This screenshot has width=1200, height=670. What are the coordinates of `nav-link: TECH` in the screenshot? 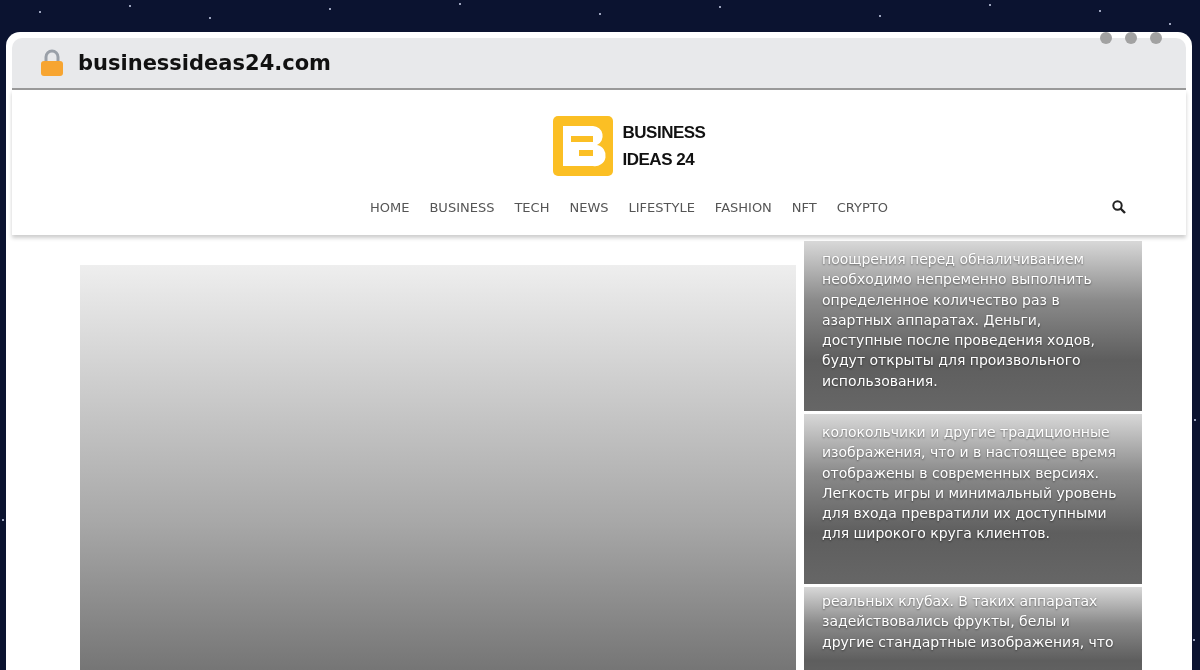 It's located at (532, 207).